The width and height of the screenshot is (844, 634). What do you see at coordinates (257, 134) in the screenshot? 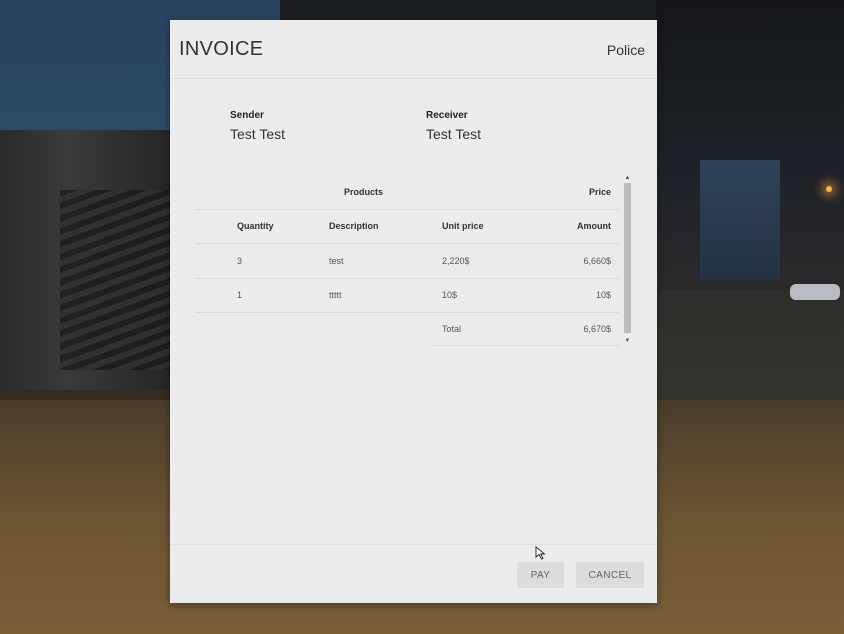
I see `sender-name: Test Test` at bounding box center [257, 134].